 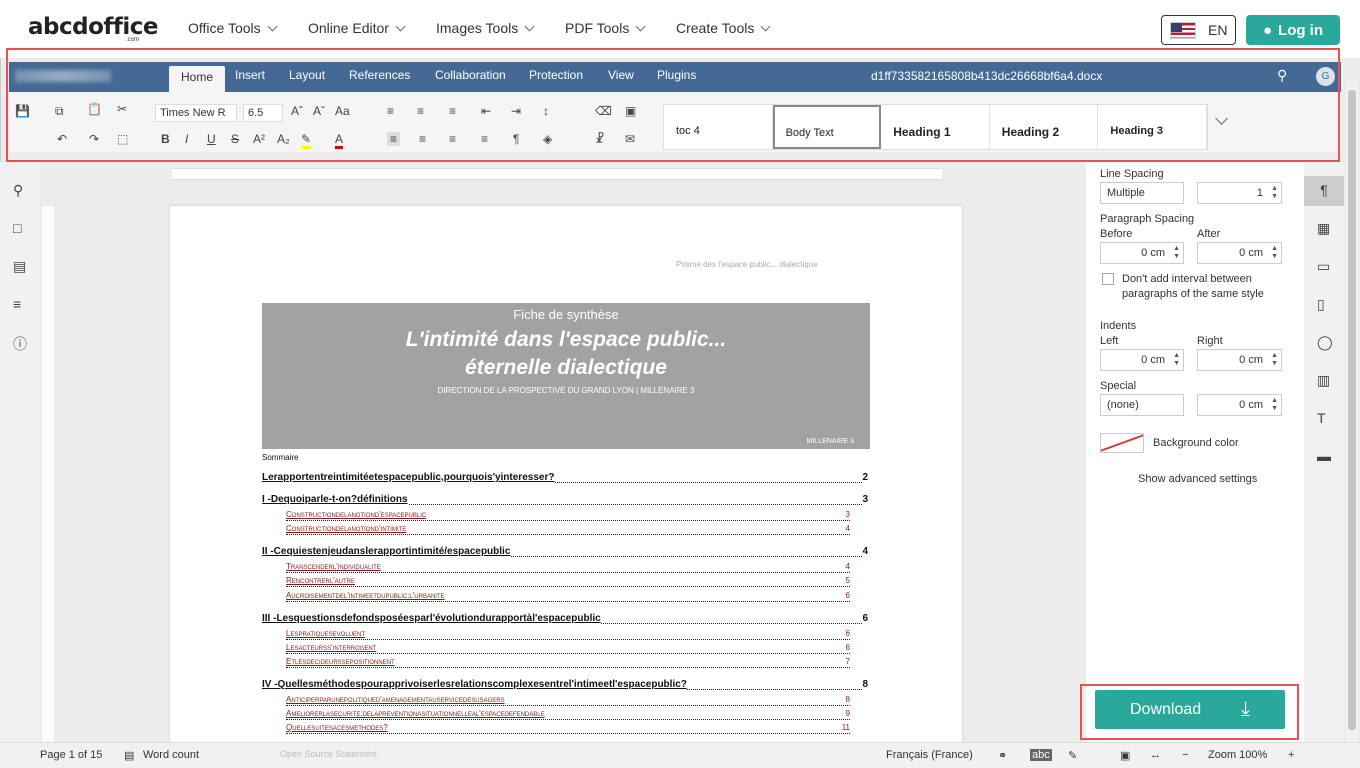 I want to click on toc-entry: Constructiondelanotiond'intimite 4, so click(x=568, y=530).